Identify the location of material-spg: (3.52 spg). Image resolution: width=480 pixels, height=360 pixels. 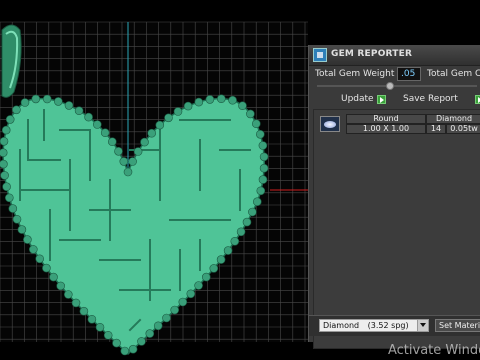
(388, 325).